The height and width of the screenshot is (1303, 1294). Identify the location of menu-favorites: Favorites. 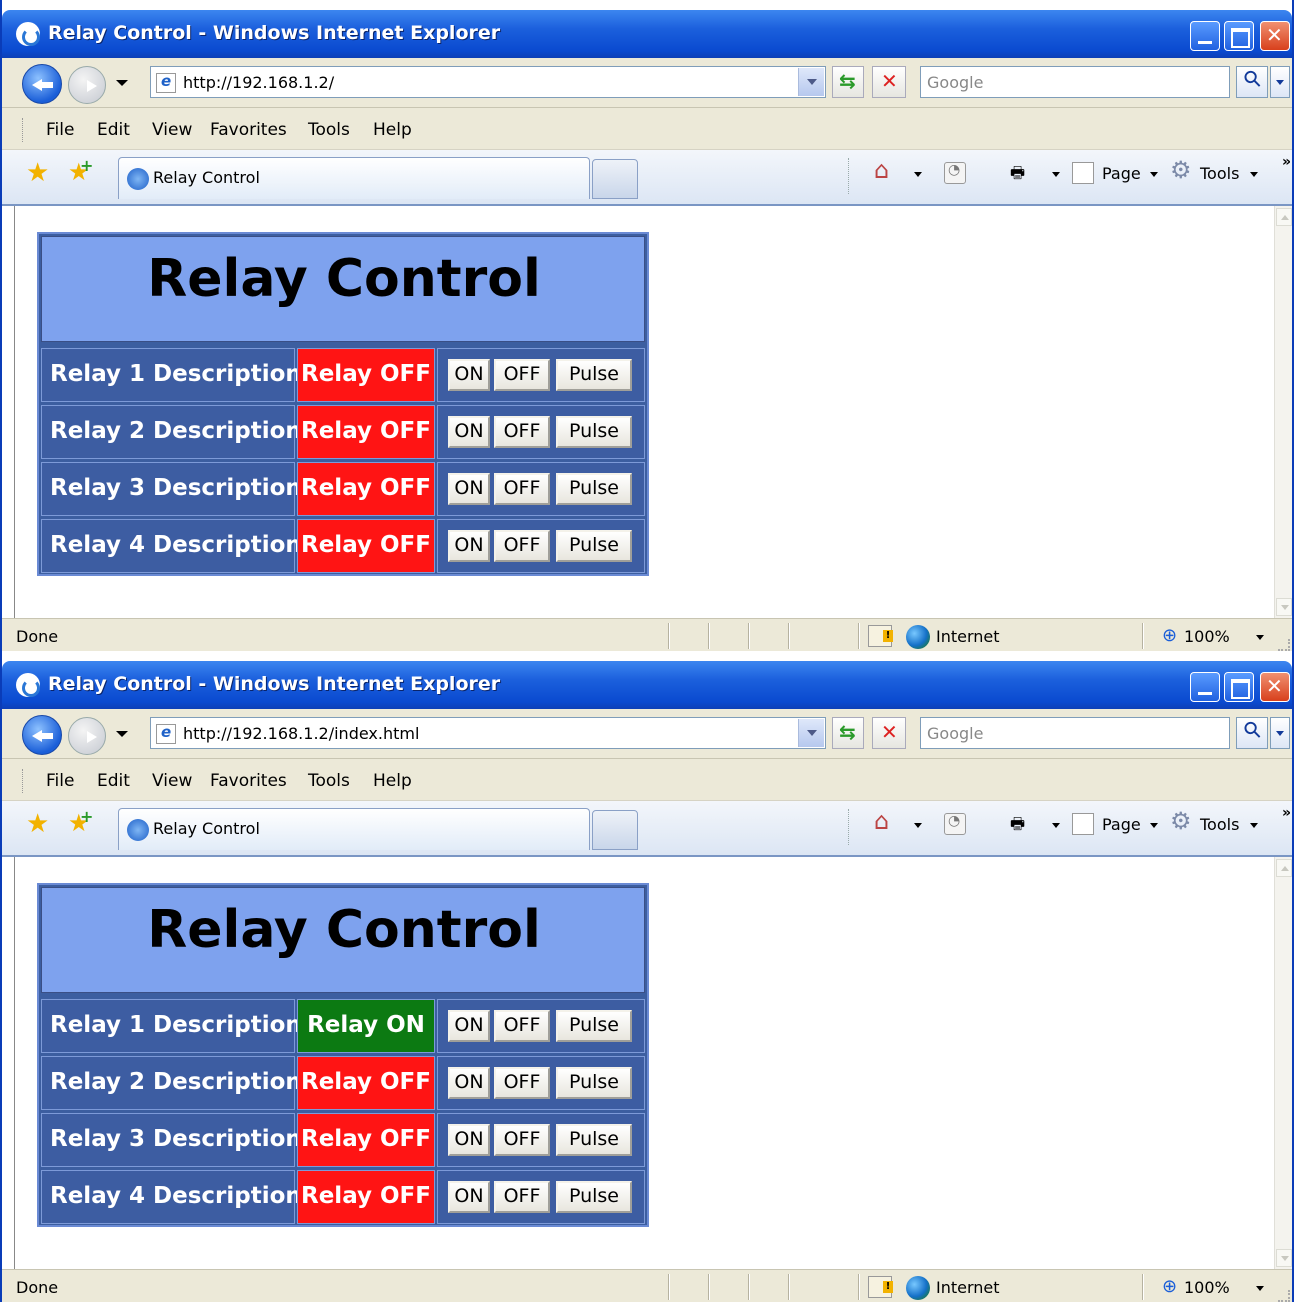
(248, 781).